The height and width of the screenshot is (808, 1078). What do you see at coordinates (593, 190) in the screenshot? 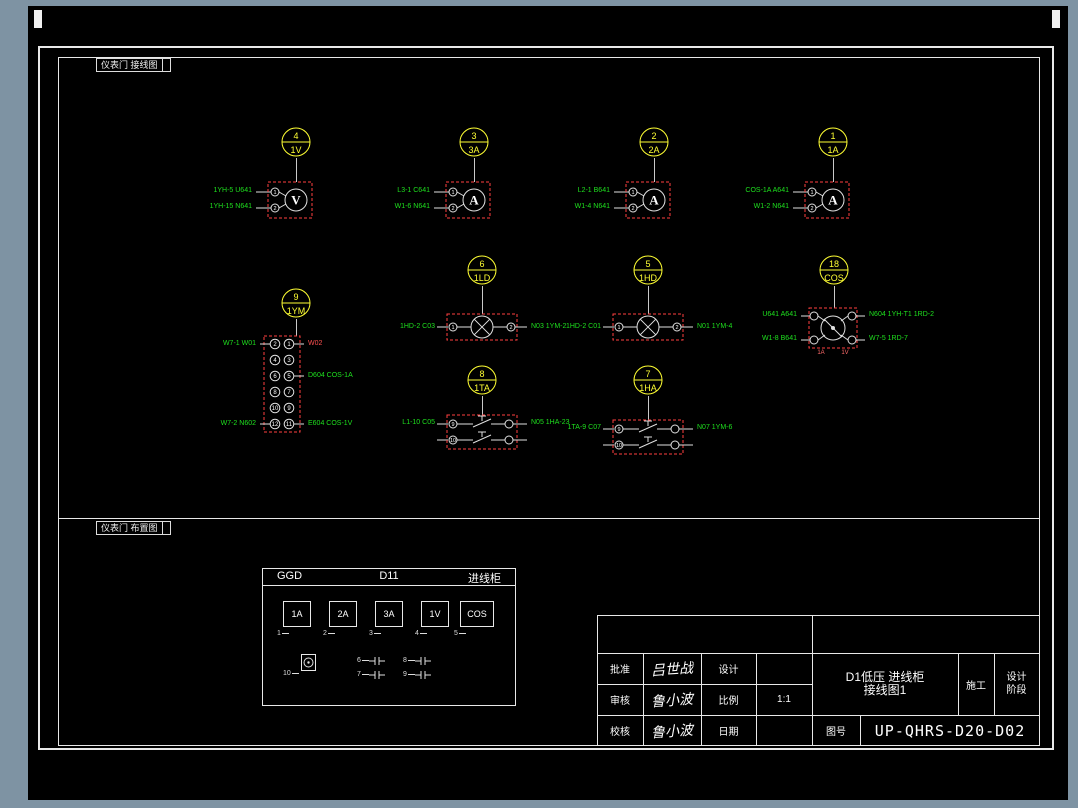
I see `wire-label: L2-1 B641` at bounding box center [593, 190].